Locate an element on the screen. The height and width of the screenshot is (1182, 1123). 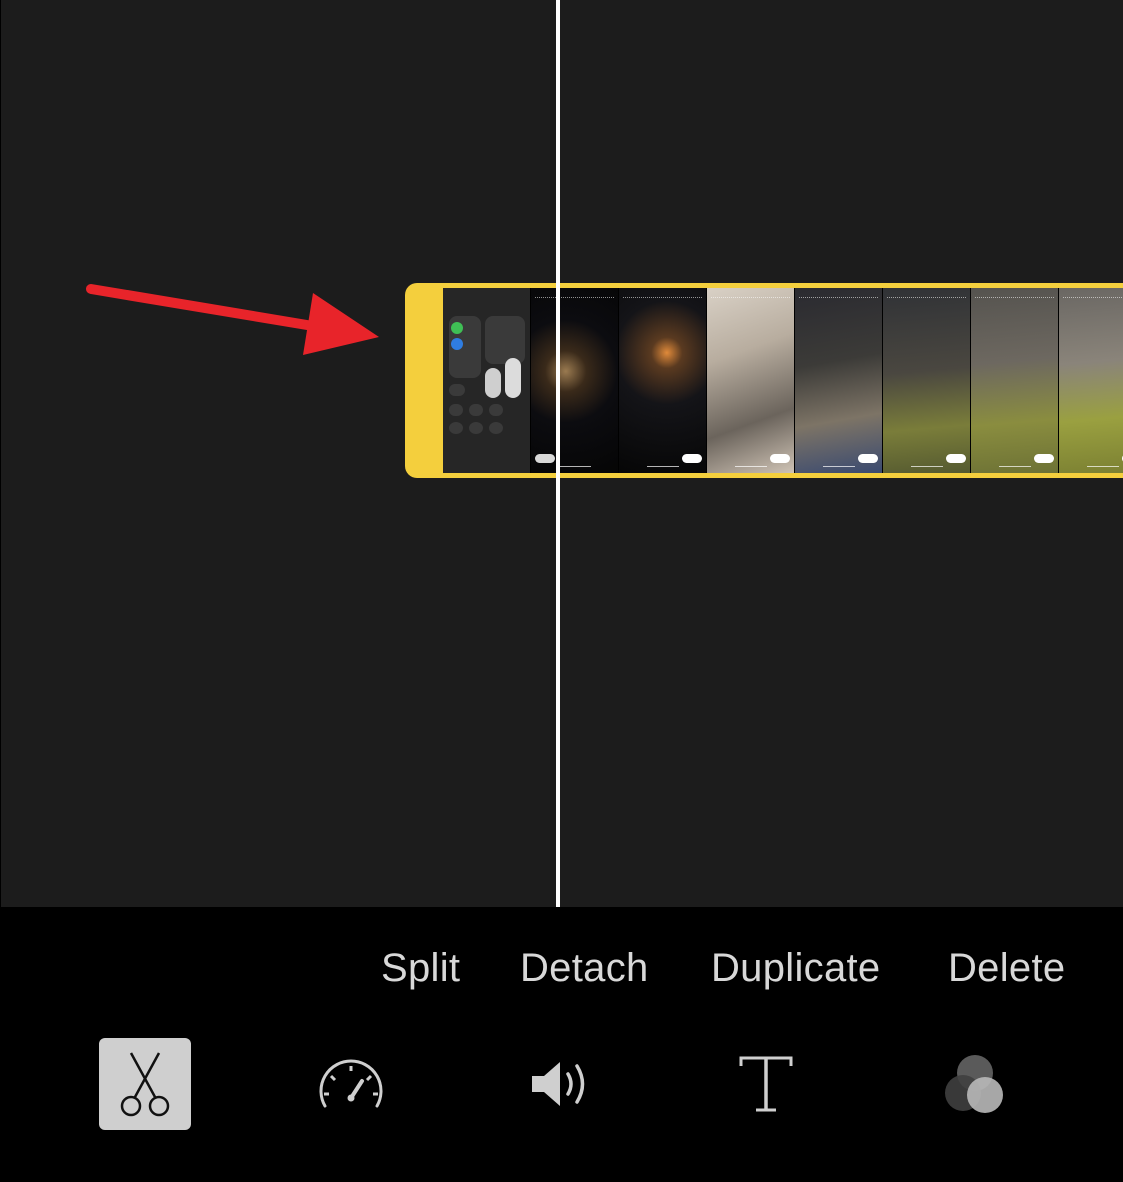
annotation-arrow is located at coordinates (232, 319).